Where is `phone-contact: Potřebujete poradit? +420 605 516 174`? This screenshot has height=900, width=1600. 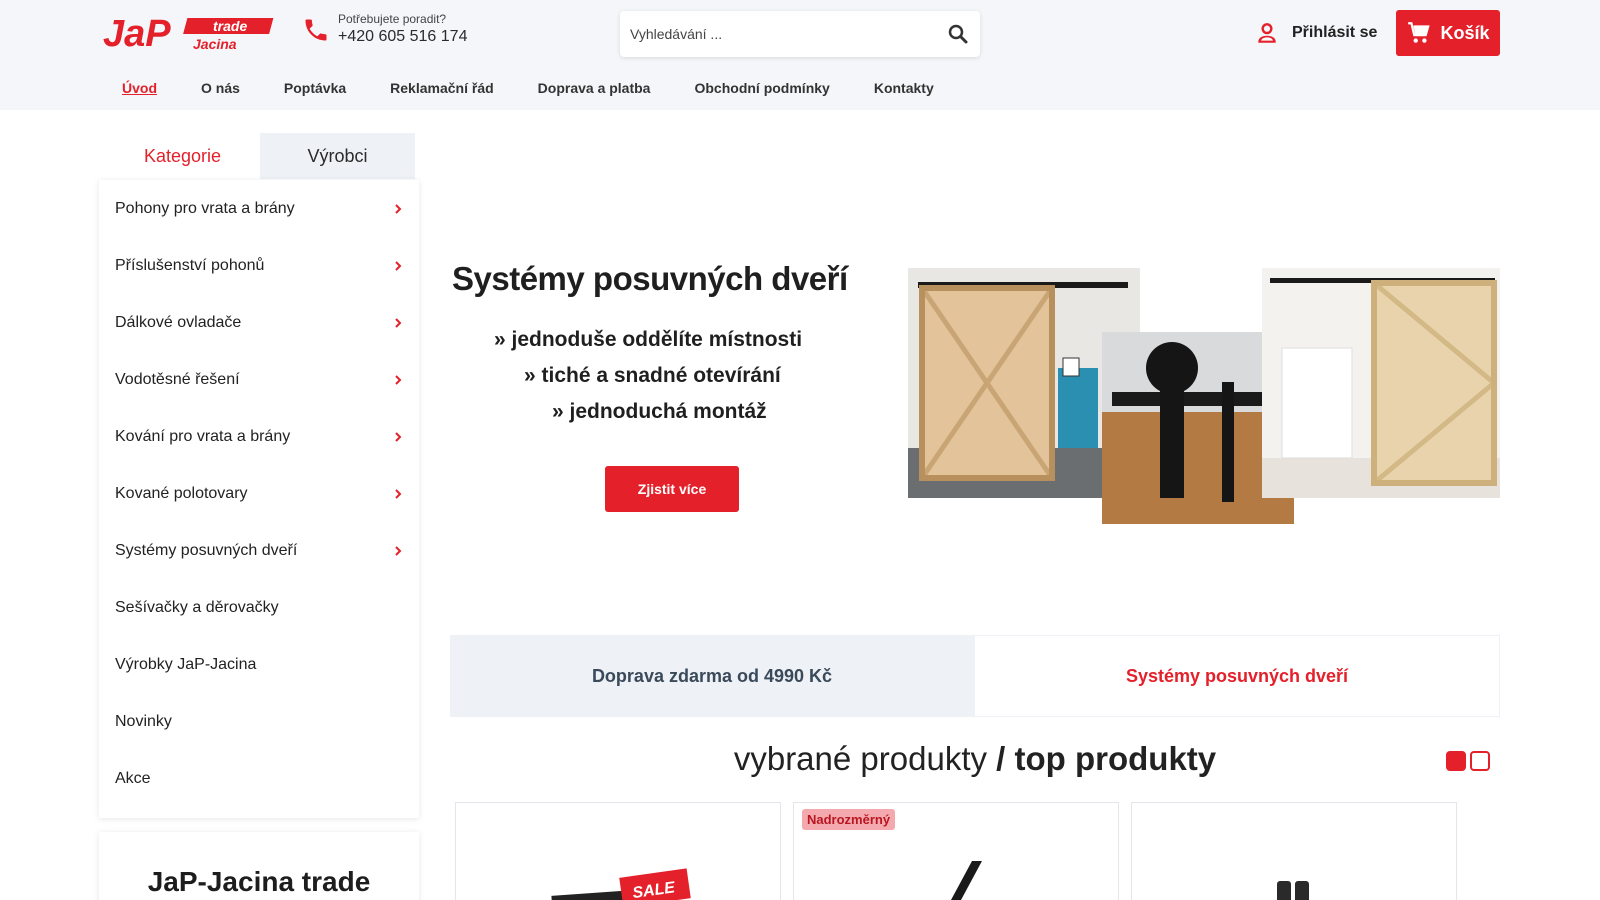 phone-contact: Potřebujete poradit? +420 605 516 174 is located at coordinates (384, 30).